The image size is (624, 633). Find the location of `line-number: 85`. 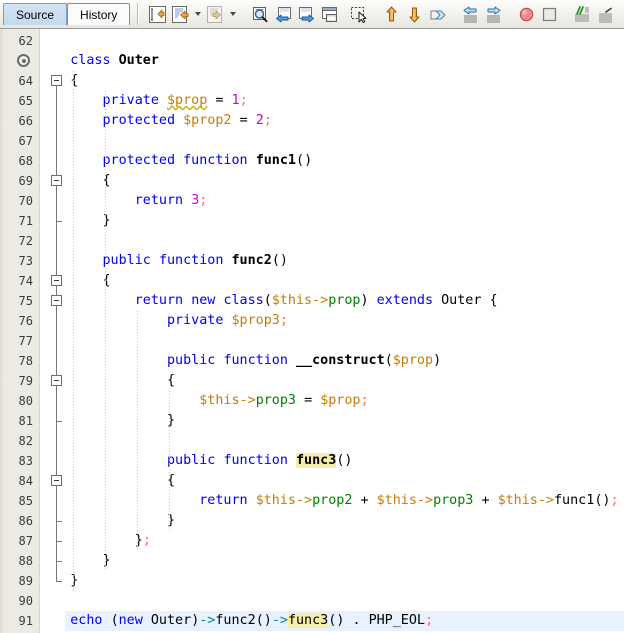

line-number: 85 is located at coordinates (25, 501).